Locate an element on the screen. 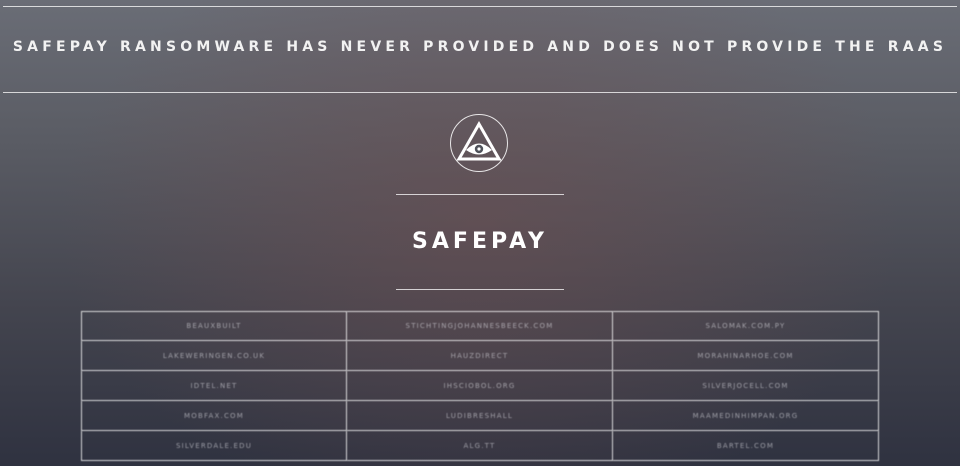 The height and width of the screenshot is (466, 960). victim-link: mobfax.com is located at coordinates (214, 416).